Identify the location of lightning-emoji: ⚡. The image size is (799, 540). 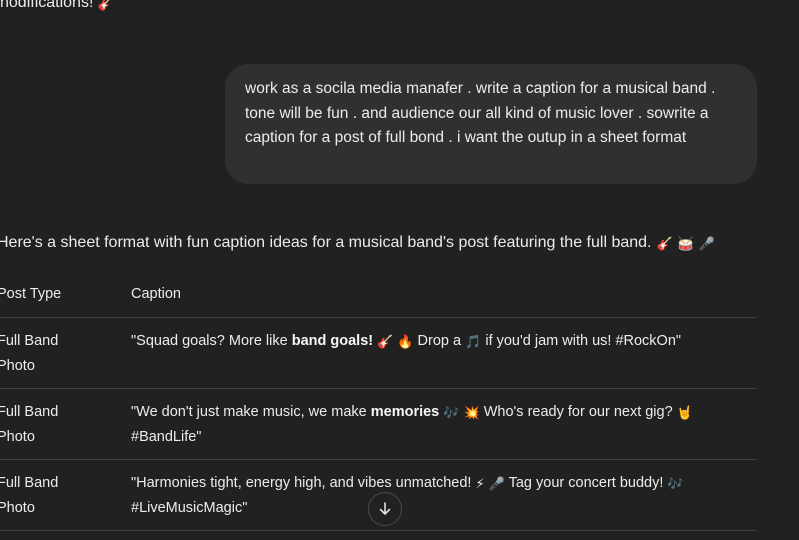
(480, 483).